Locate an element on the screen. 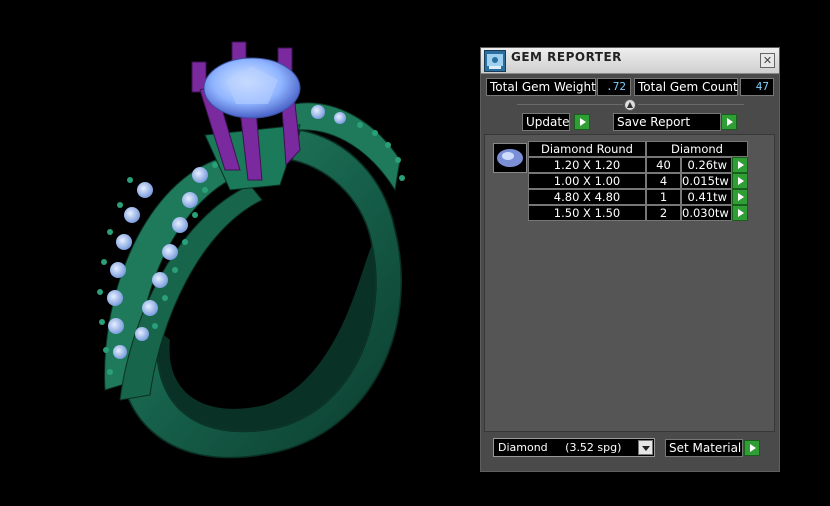  material-dropdown: Diamond (3.52 spg) is located at coordinates (574, 447).